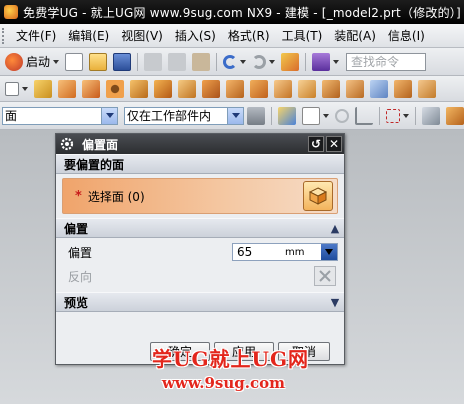 The width and height of the screenshot is (464, 404). Describe the element at coordinates (98, 61) in the screenshot. I see `open-folder-icon` at that location.